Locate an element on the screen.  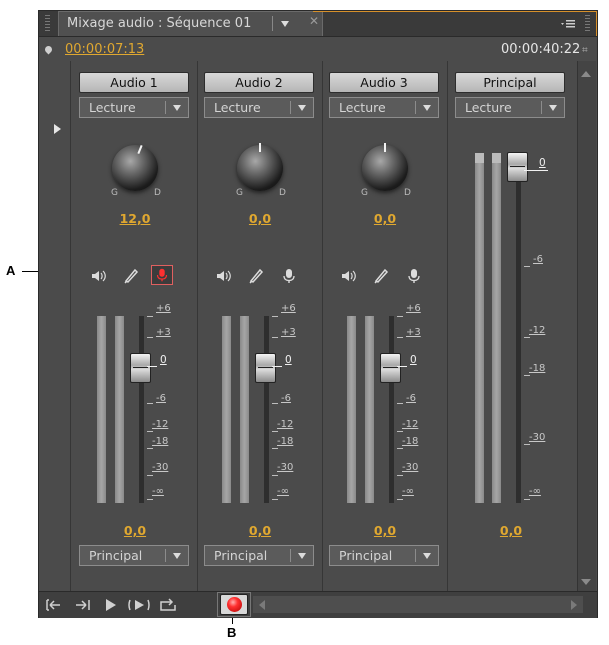
play-icon is located at coordinates (110, 605).